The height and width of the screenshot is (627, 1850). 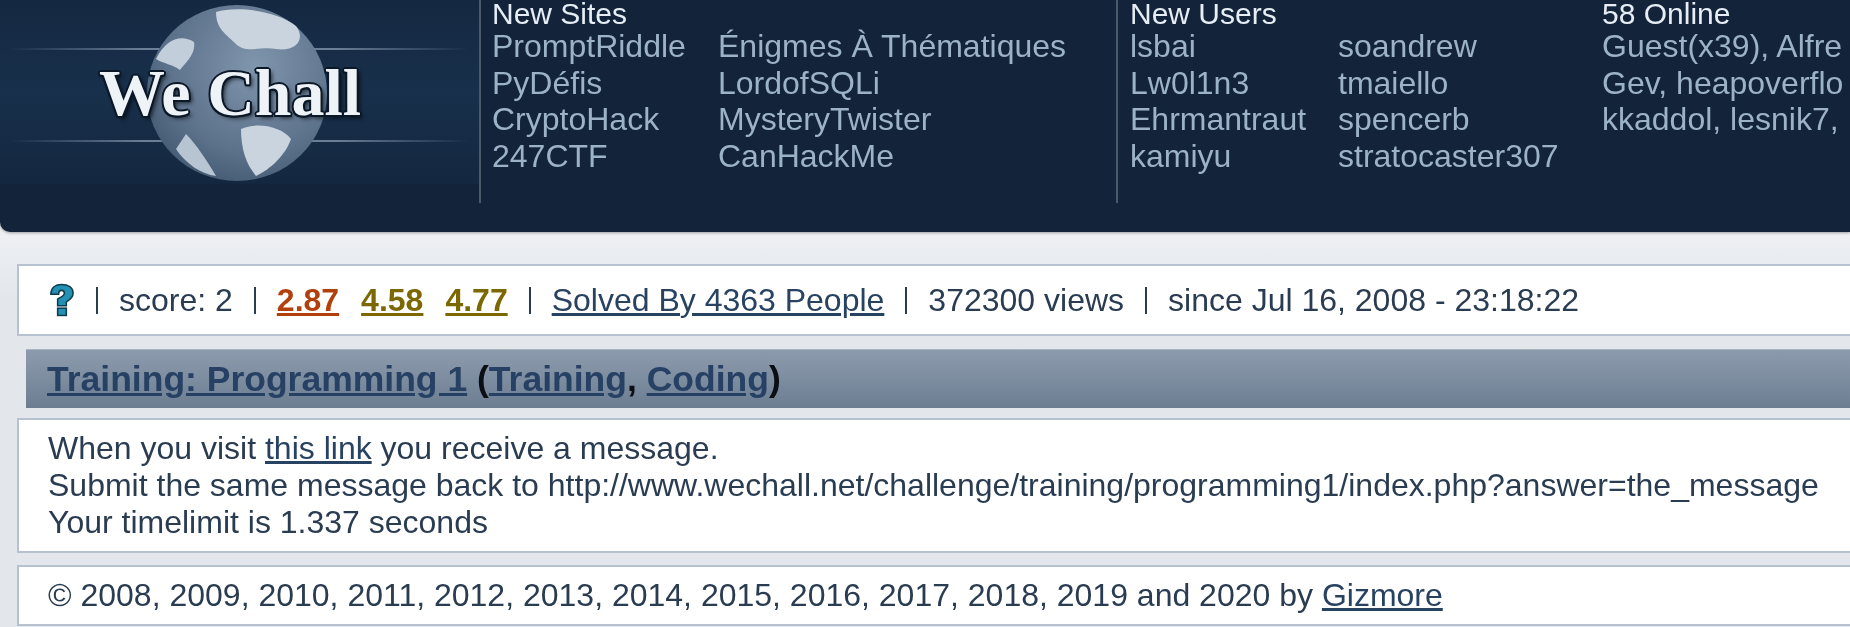 What do you see at coordinates (476, 300) in the screenshot?
I see `rating-link: 4.77` at bounding box center [476, 300].